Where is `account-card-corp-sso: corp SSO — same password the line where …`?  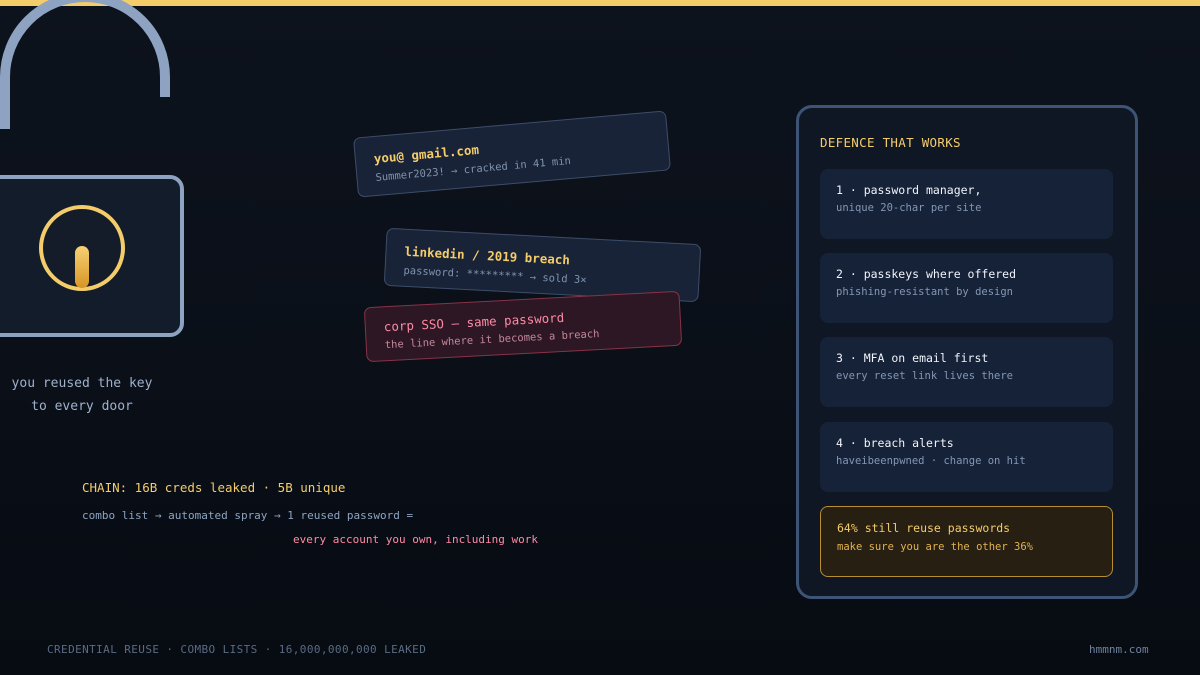
account-card-corp-sso: corp SSO — same password the line where … is located at coordinates (523, 326).